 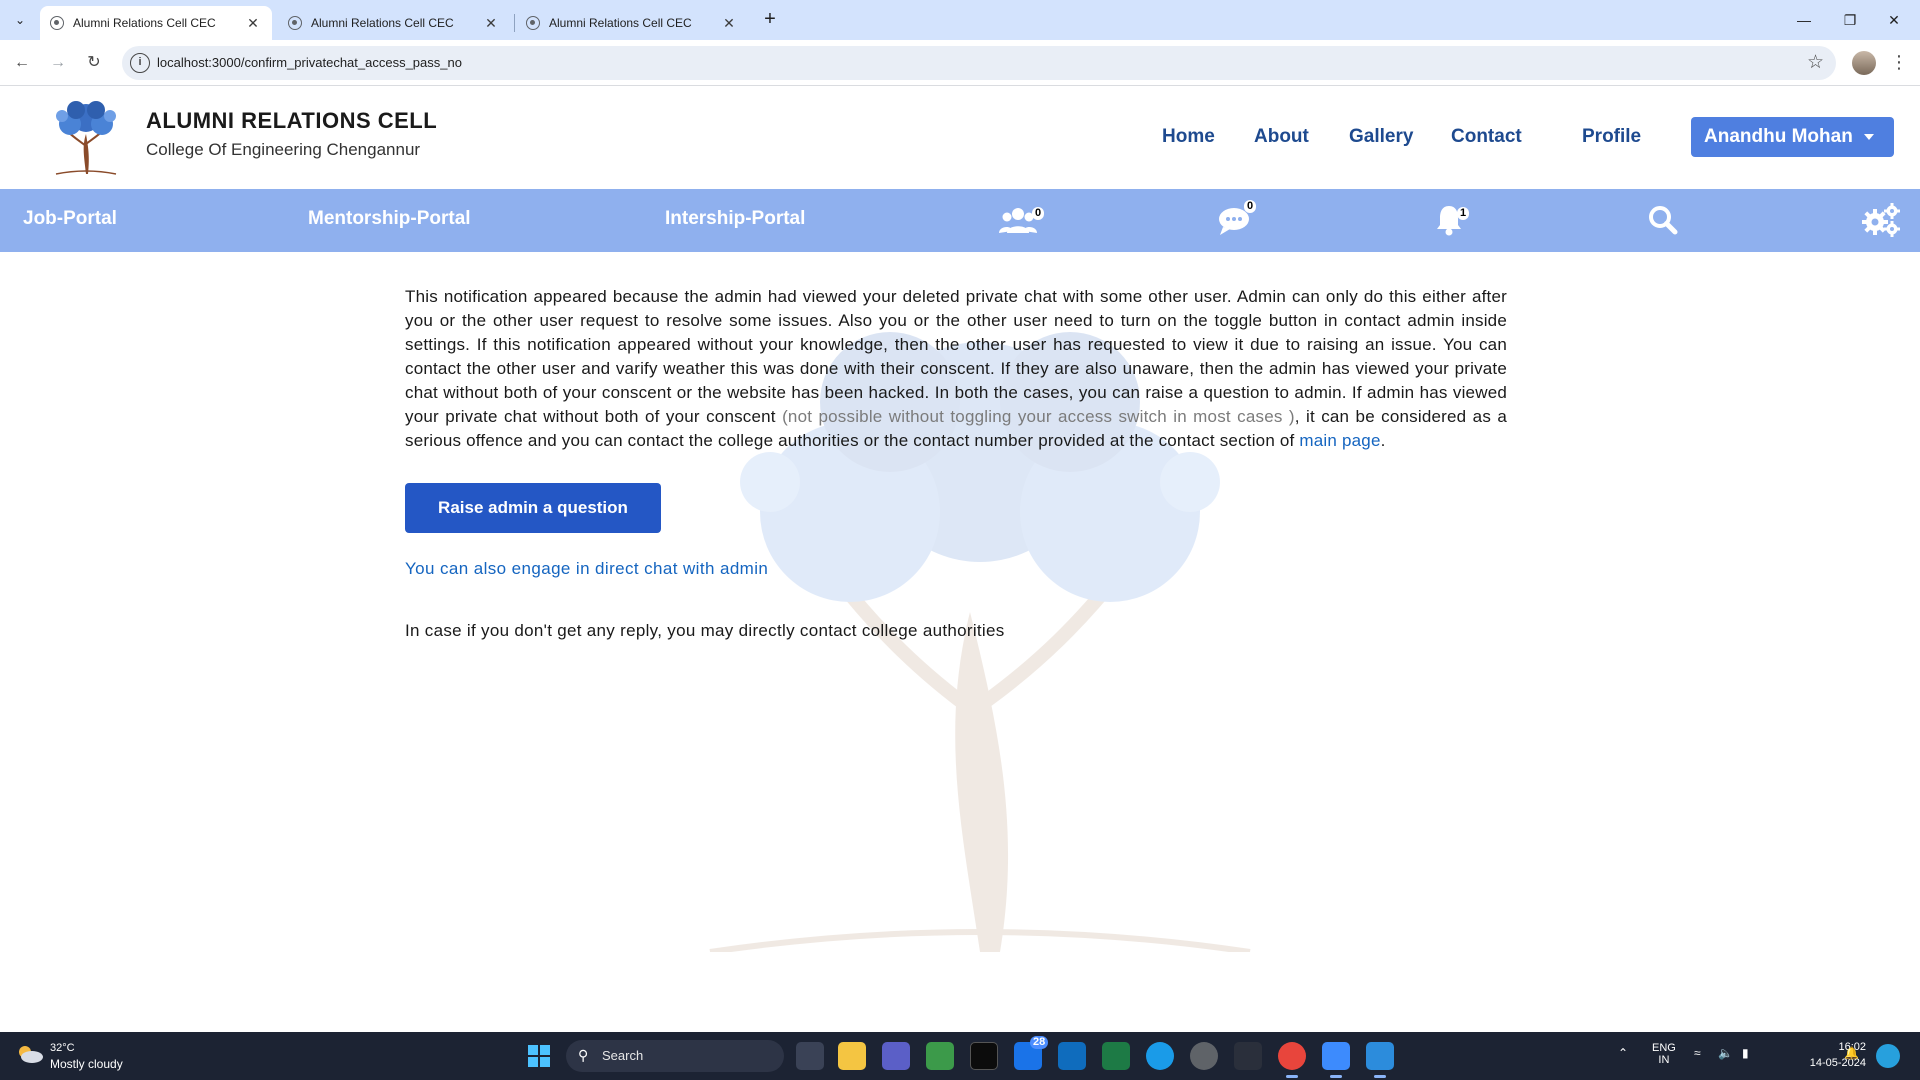 I want to click on chat-button: 0, so click(x=1237, y=221).